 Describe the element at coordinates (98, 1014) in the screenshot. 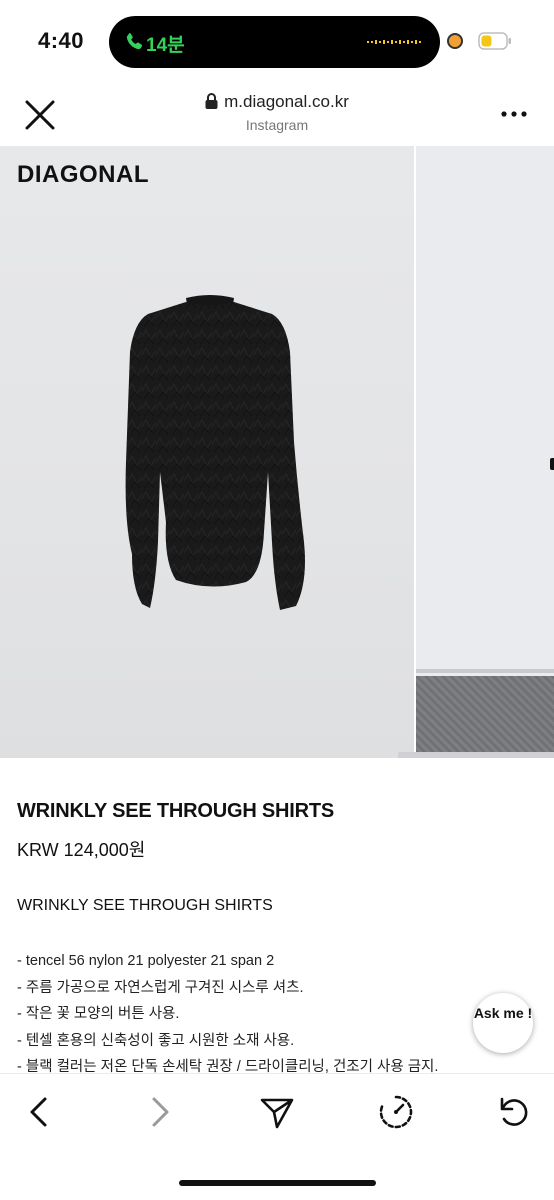

I see `description-line: - 작은 꽃 모양의 버튼 사용.` at that location.